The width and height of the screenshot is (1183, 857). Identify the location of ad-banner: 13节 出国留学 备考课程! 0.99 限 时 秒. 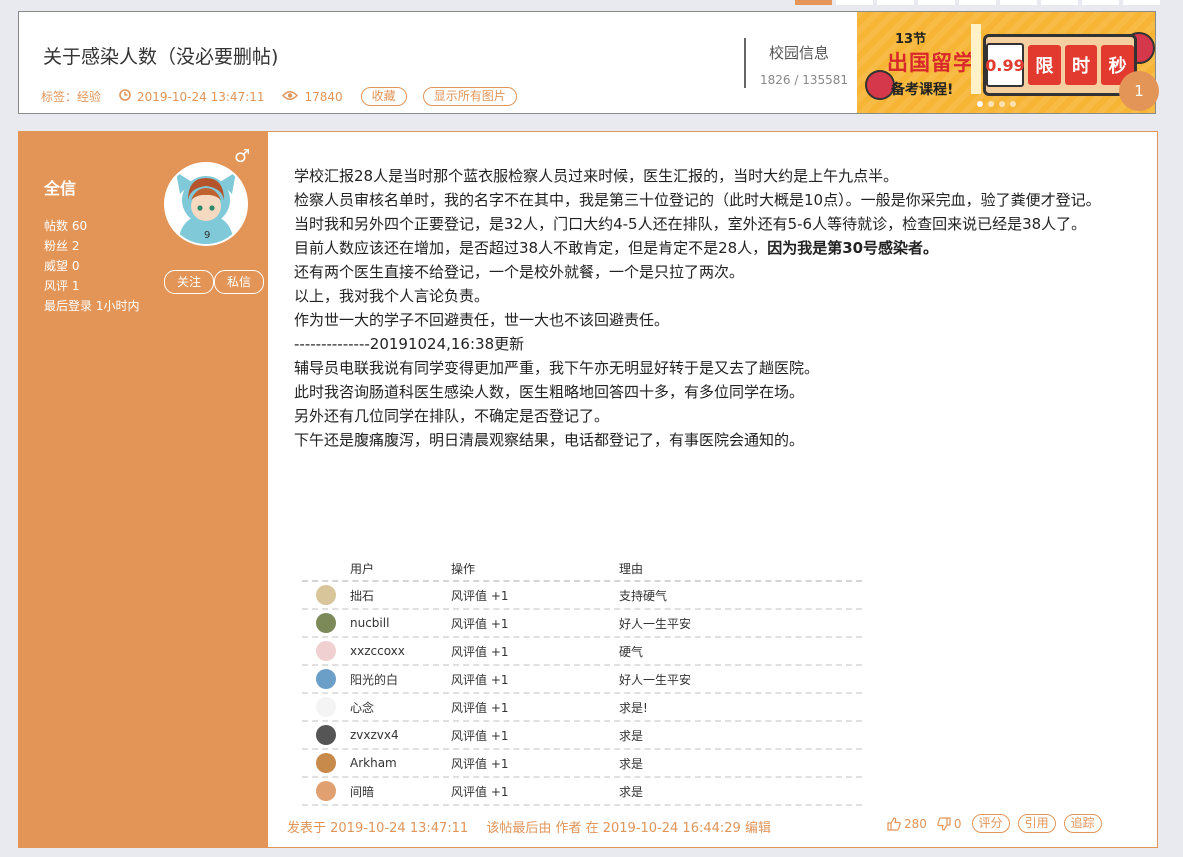
(1006, 62).